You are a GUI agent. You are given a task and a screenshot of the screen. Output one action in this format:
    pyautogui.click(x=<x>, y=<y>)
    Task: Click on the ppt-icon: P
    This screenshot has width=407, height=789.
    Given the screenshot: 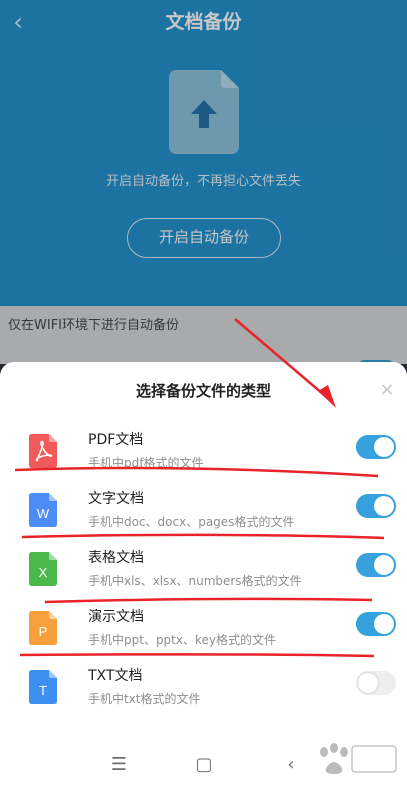 What is the action you would take?
    pyautogui.click(x=43, y=628)
    